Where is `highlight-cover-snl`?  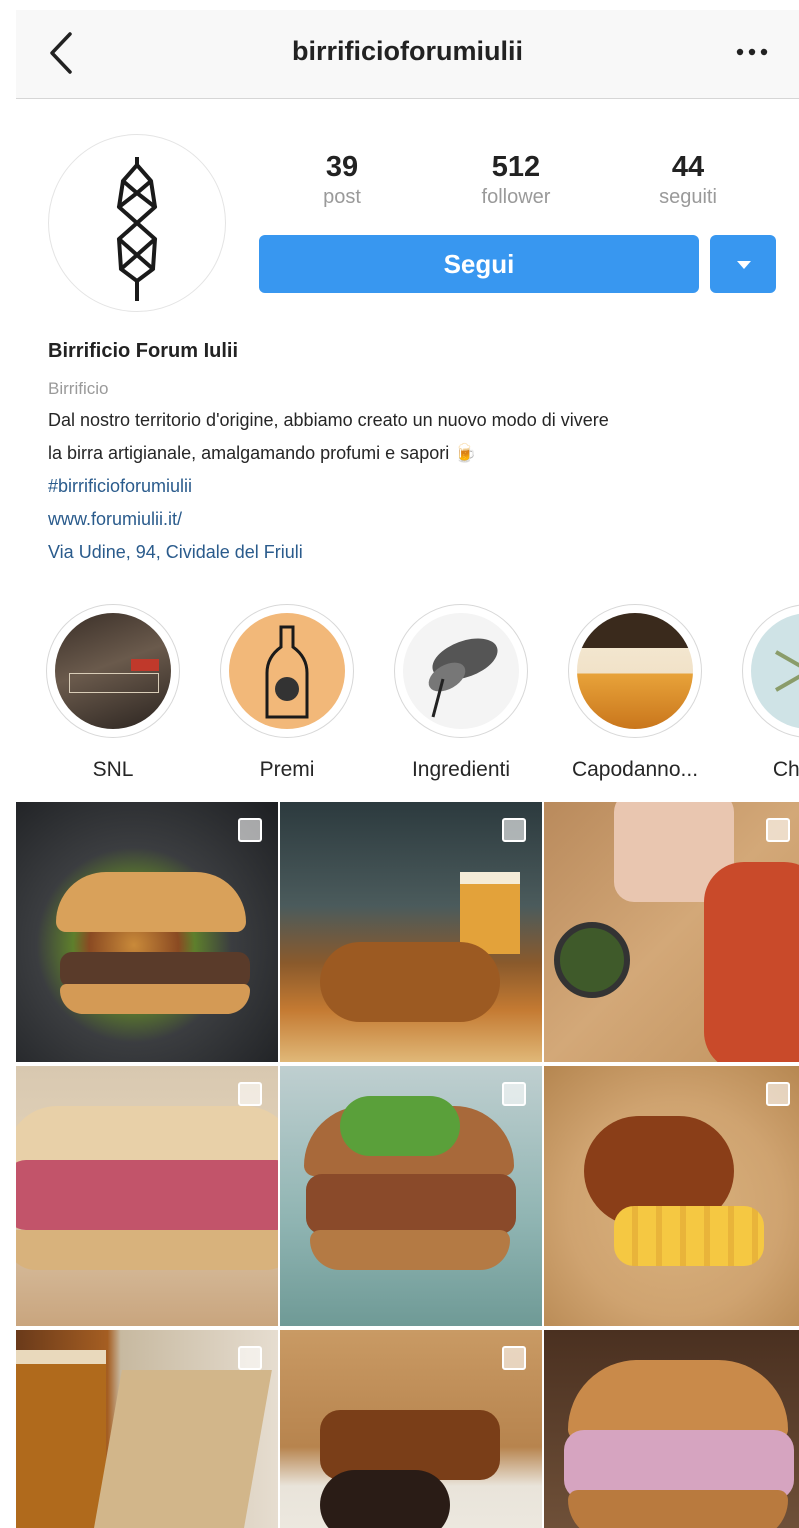 highlight-cover-snl is located at coordinates (113, 671).